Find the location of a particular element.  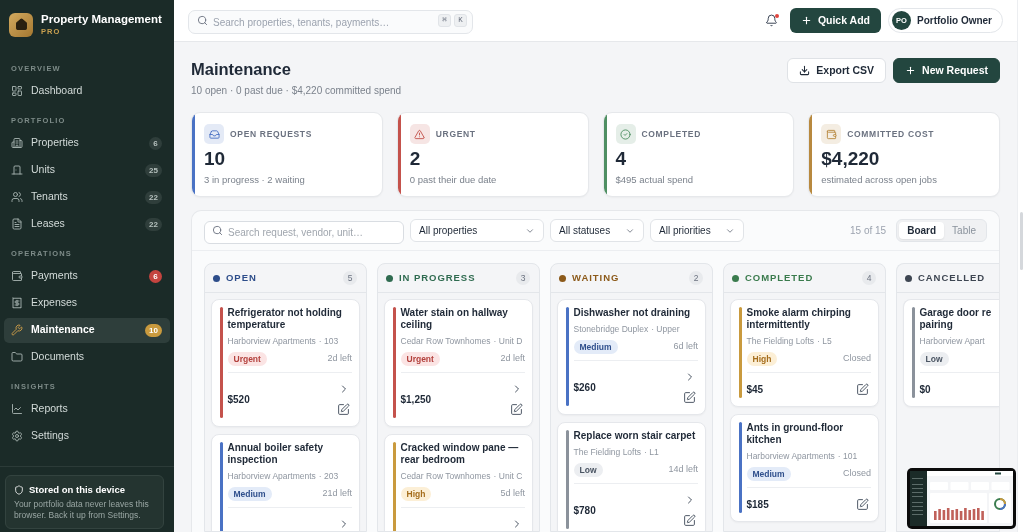

warning-icon is located at coordinates (419, 134).